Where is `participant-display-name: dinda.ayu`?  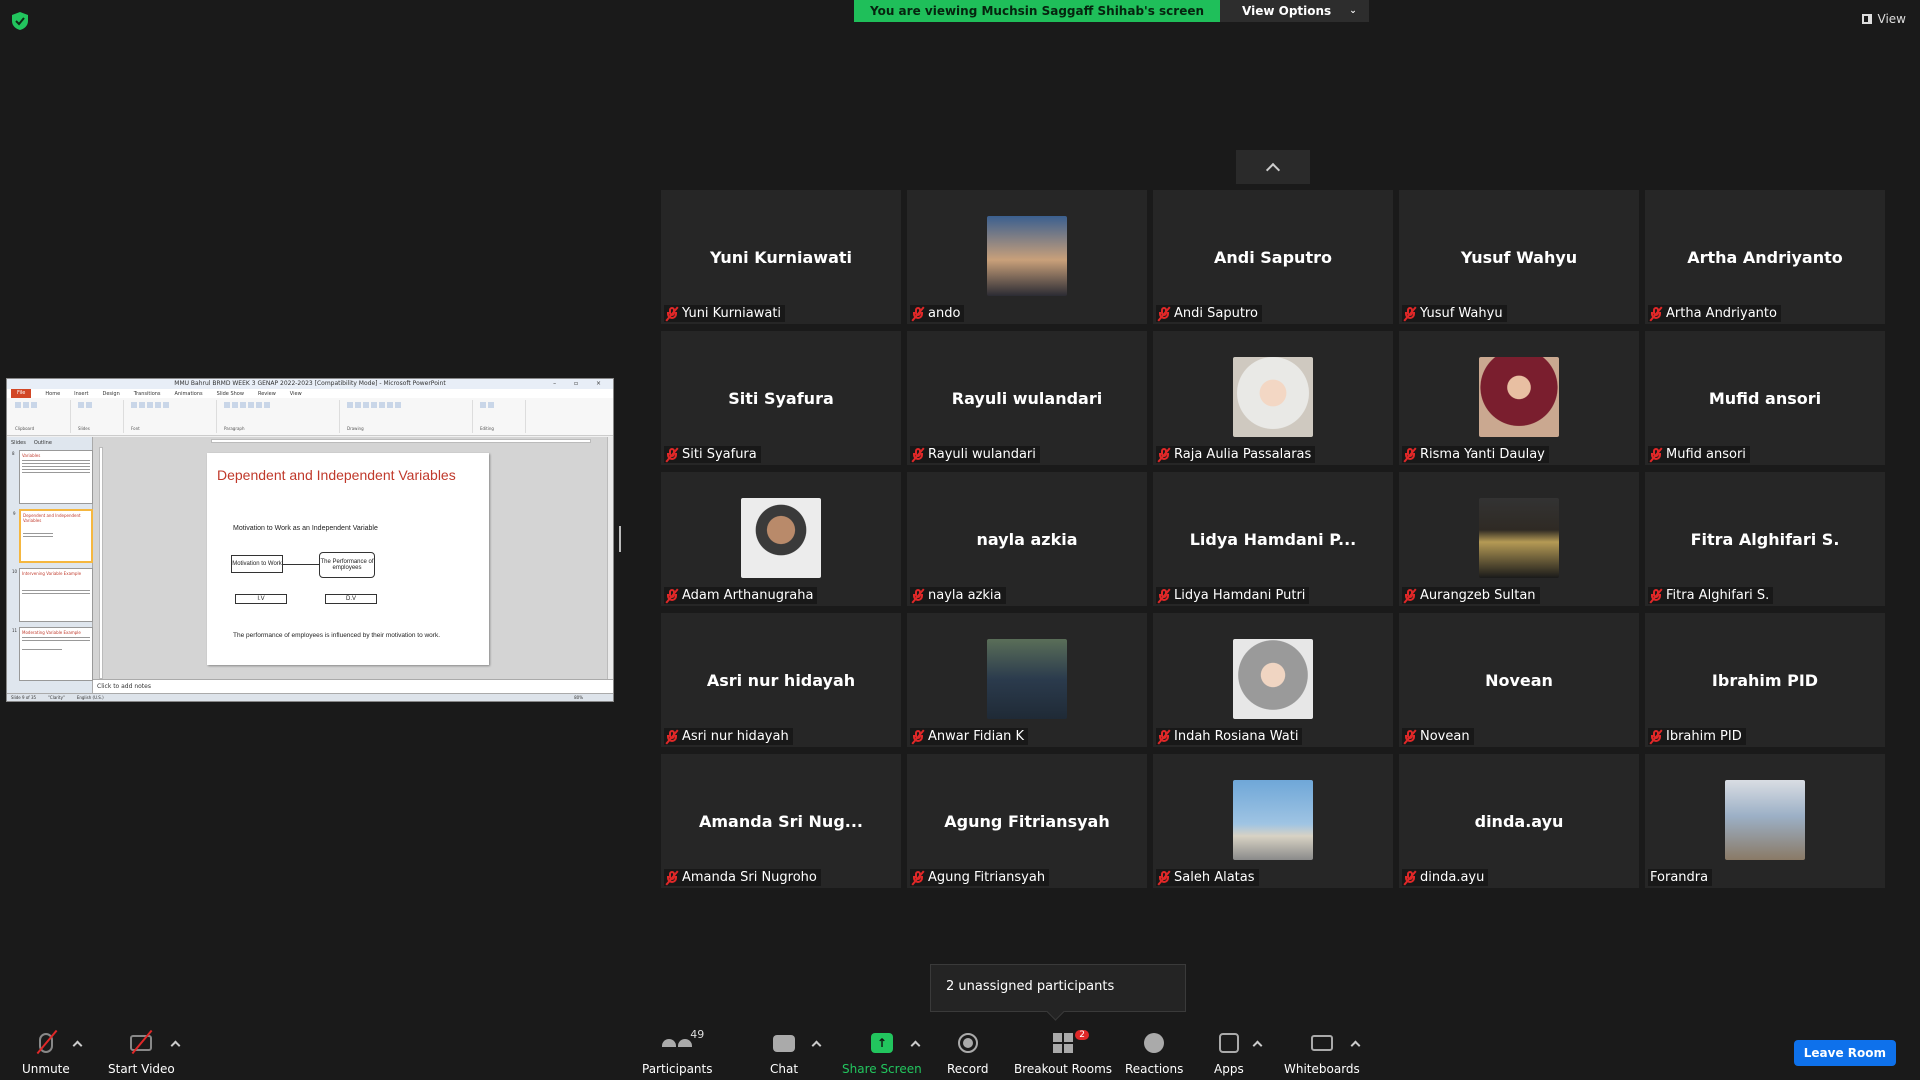
participant-display-name: dinda.ayu is located at coordinates (1519, 821).